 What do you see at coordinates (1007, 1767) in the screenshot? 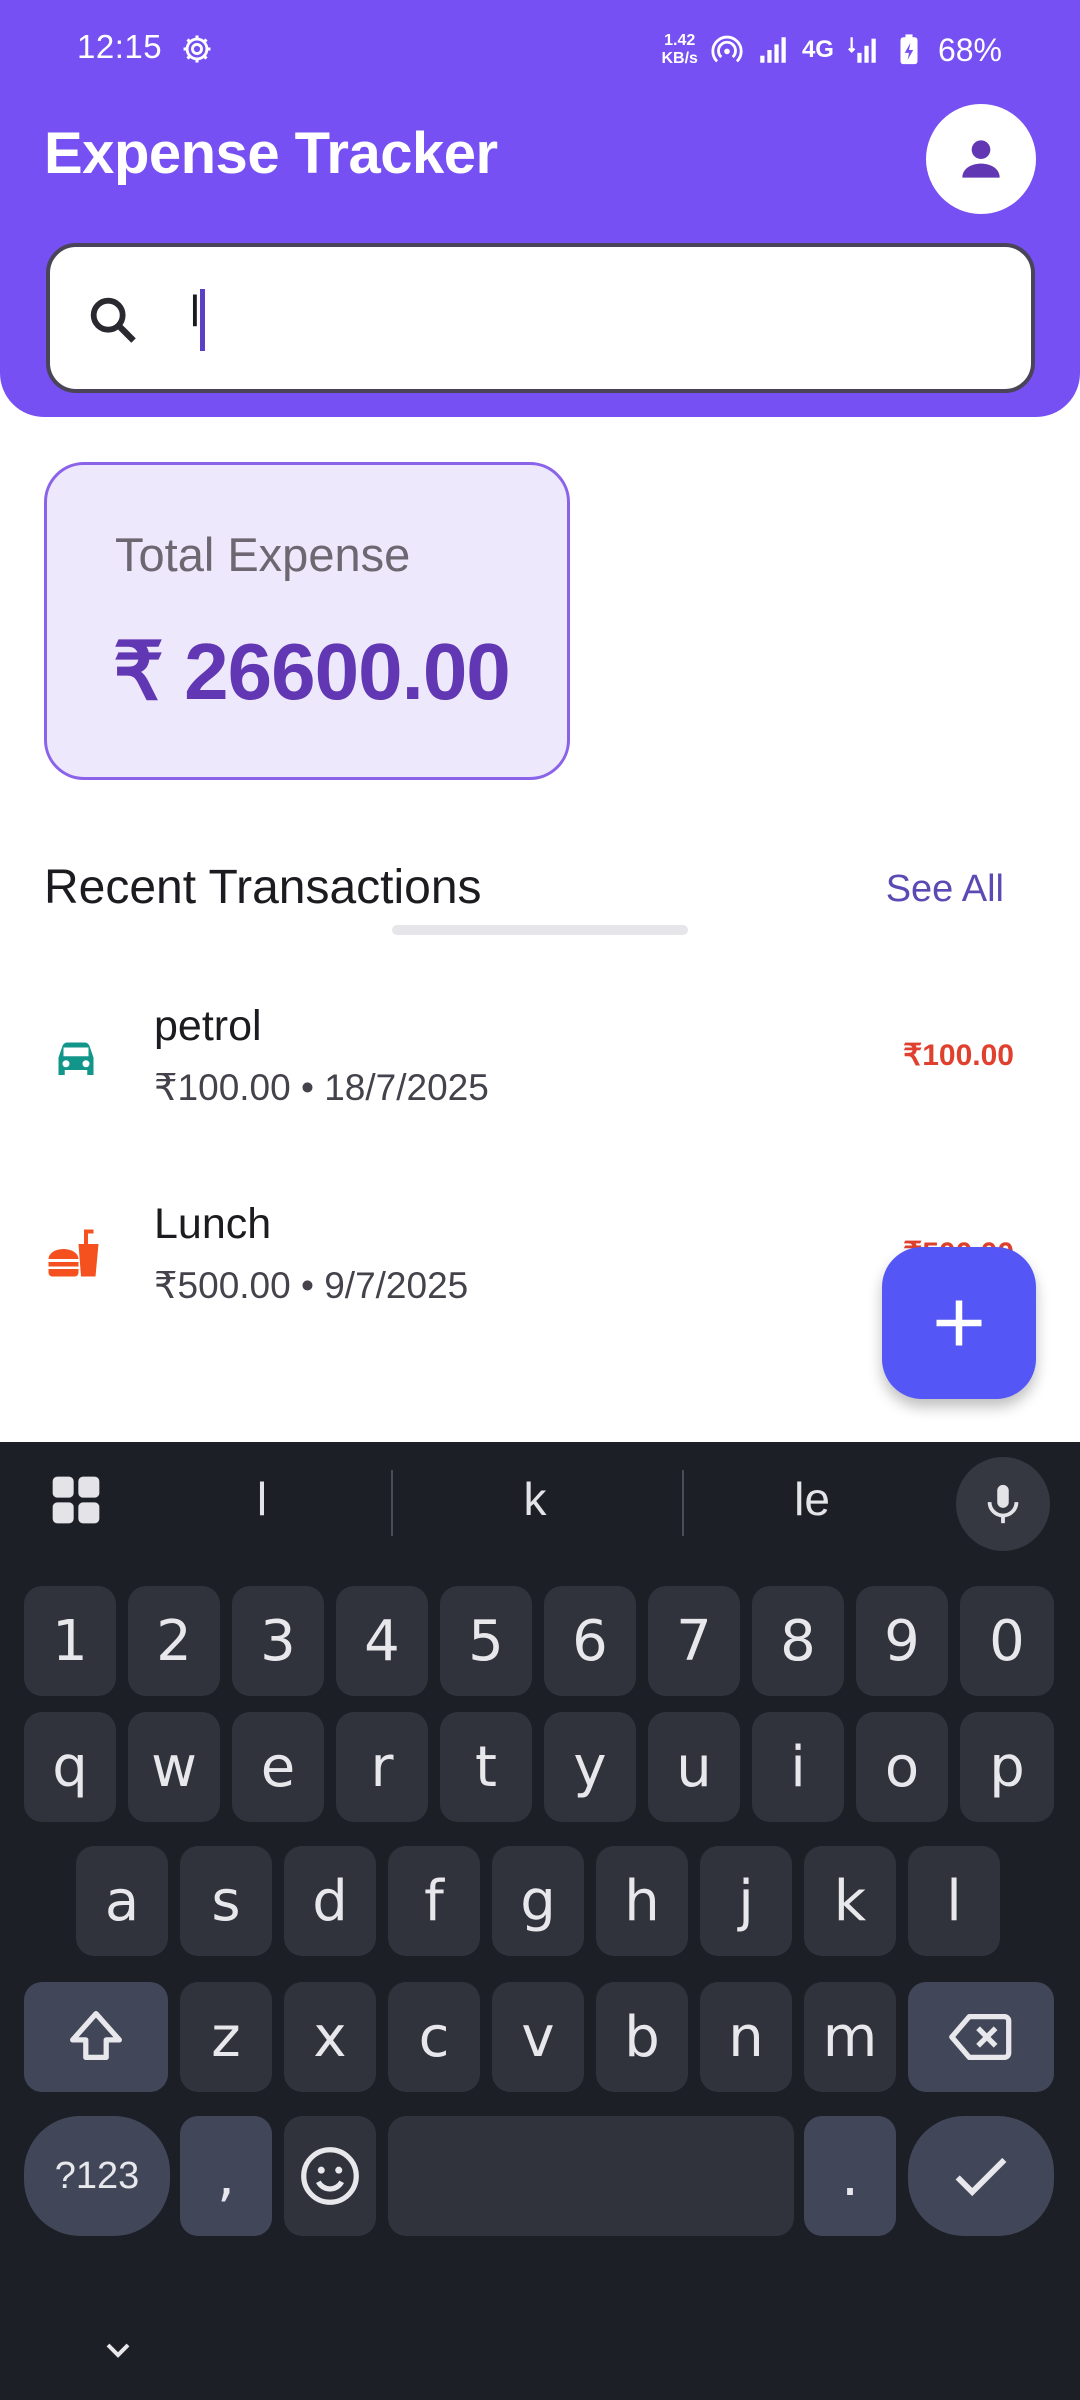
I see `key: p` at bounding box center [1007, 1767].